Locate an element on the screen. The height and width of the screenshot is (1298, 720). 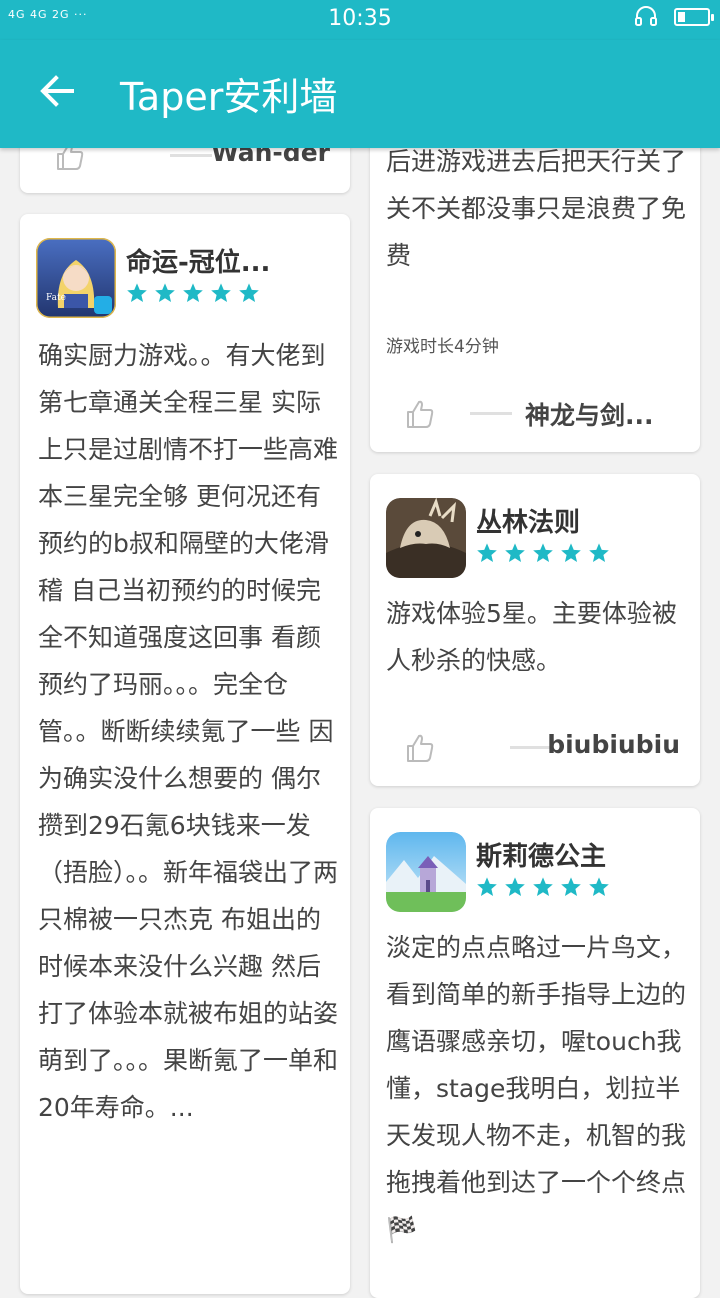
status-time: 10:35 is located at coordinates (360, 18).